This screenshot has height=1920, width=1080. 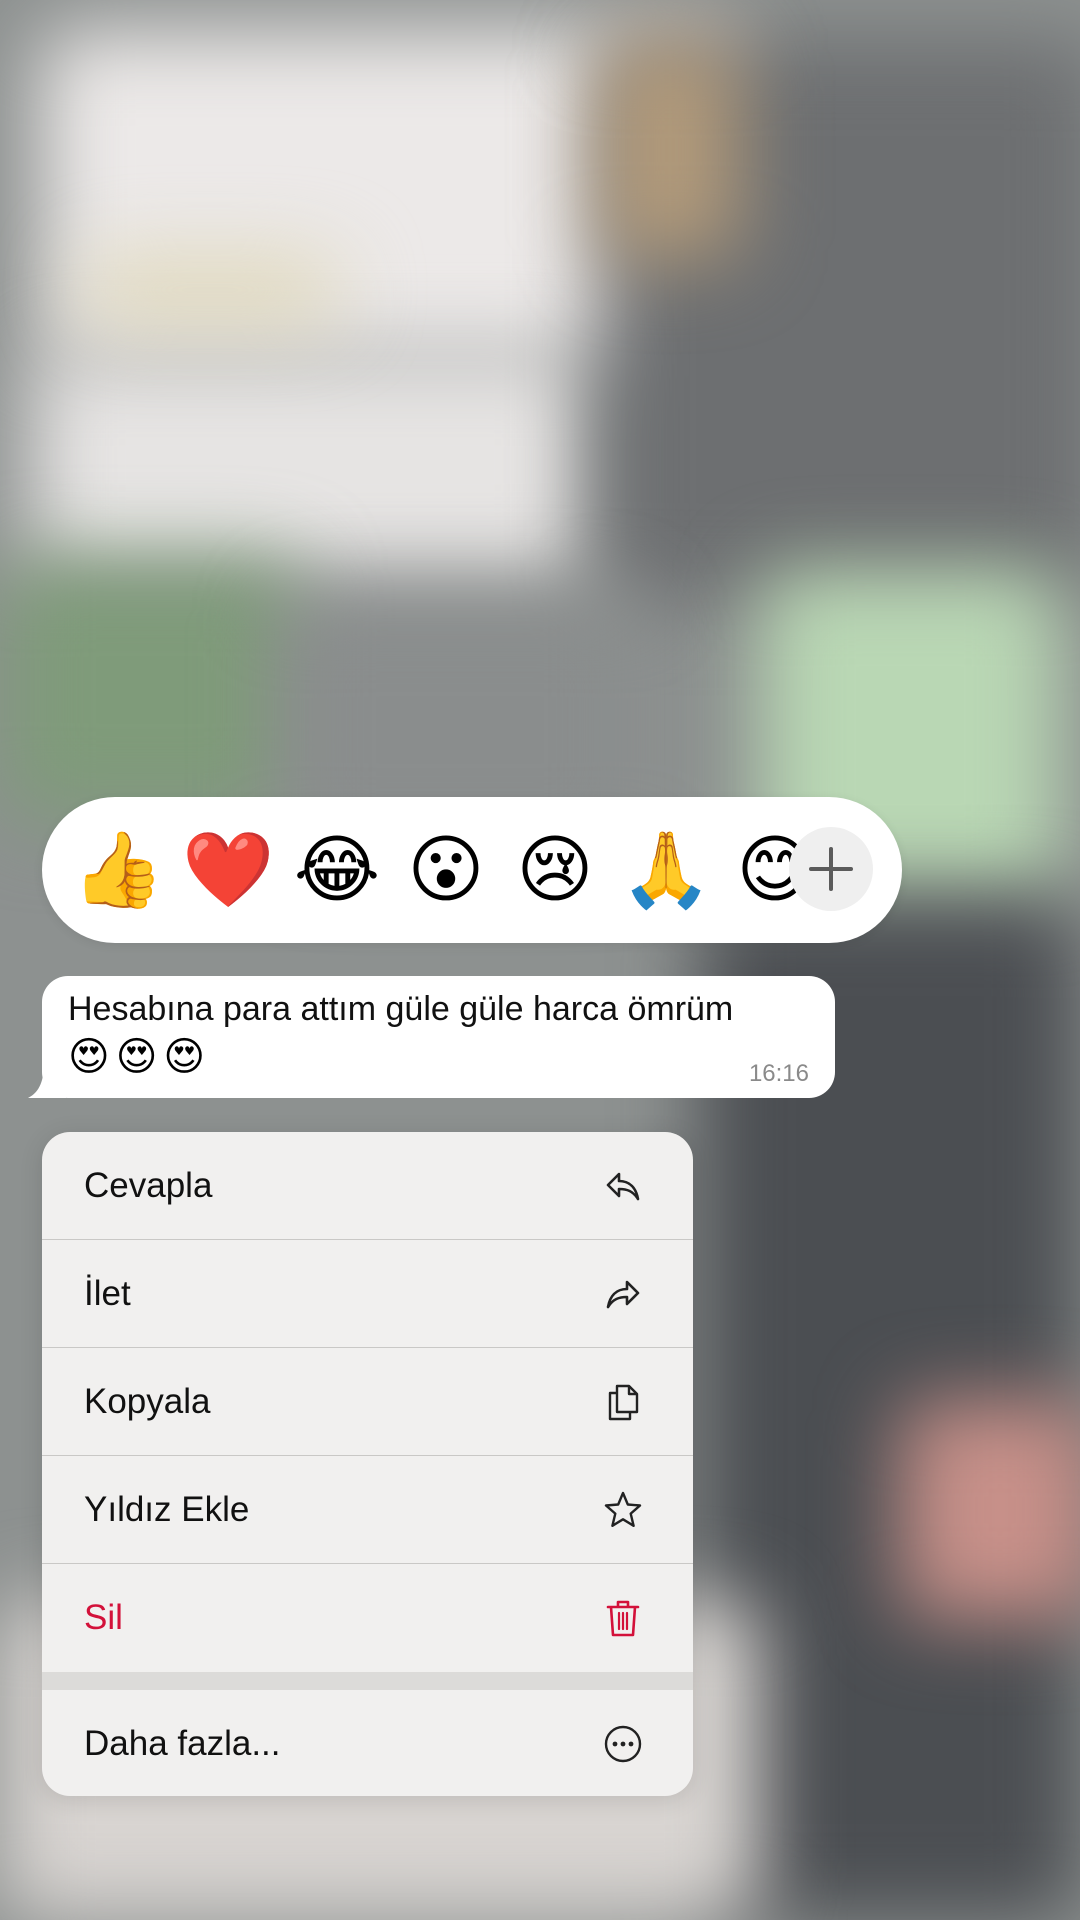 What do you see at coordinates (367, 1294) in the screenshot?
I see `menu-item-forward: İlet` at bounding box center [367, 1294].